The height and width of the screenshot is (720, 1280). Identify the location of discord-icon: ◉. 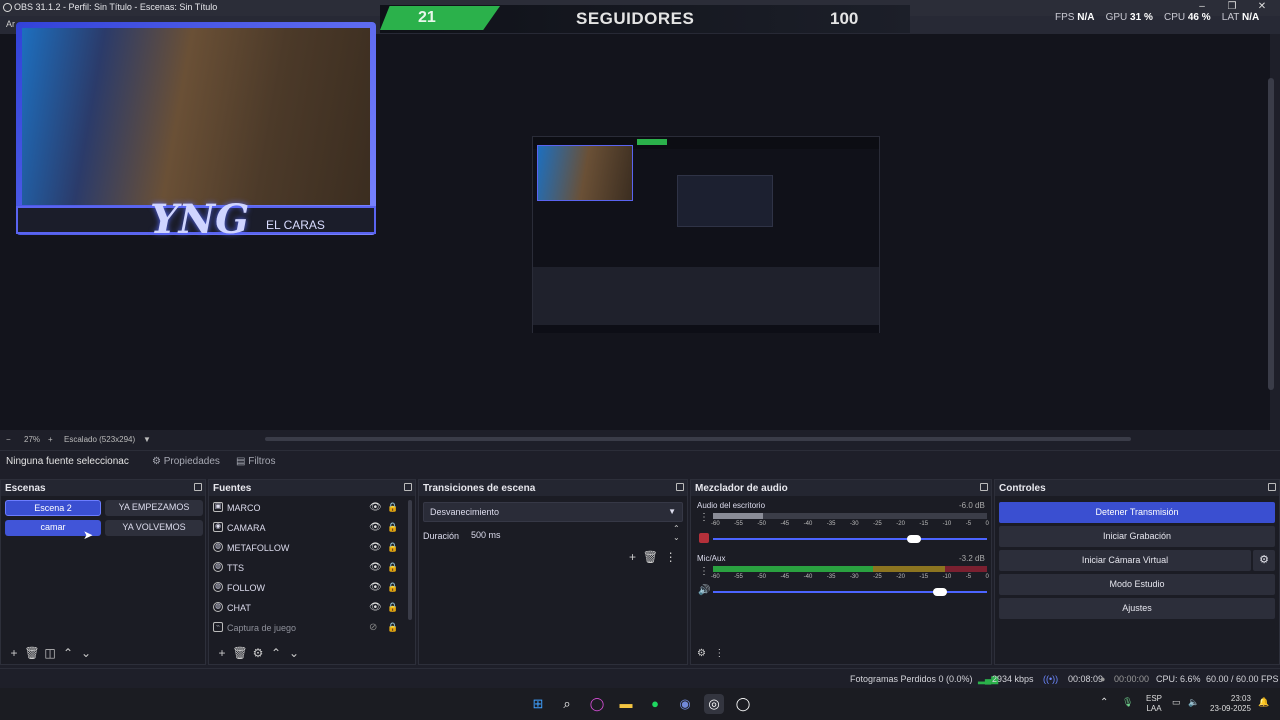
(685, 704).